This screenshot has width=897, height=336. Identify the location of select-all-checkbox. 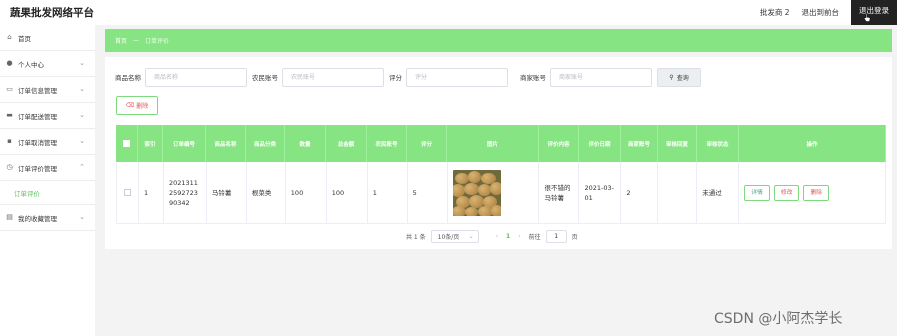
(126, 143).